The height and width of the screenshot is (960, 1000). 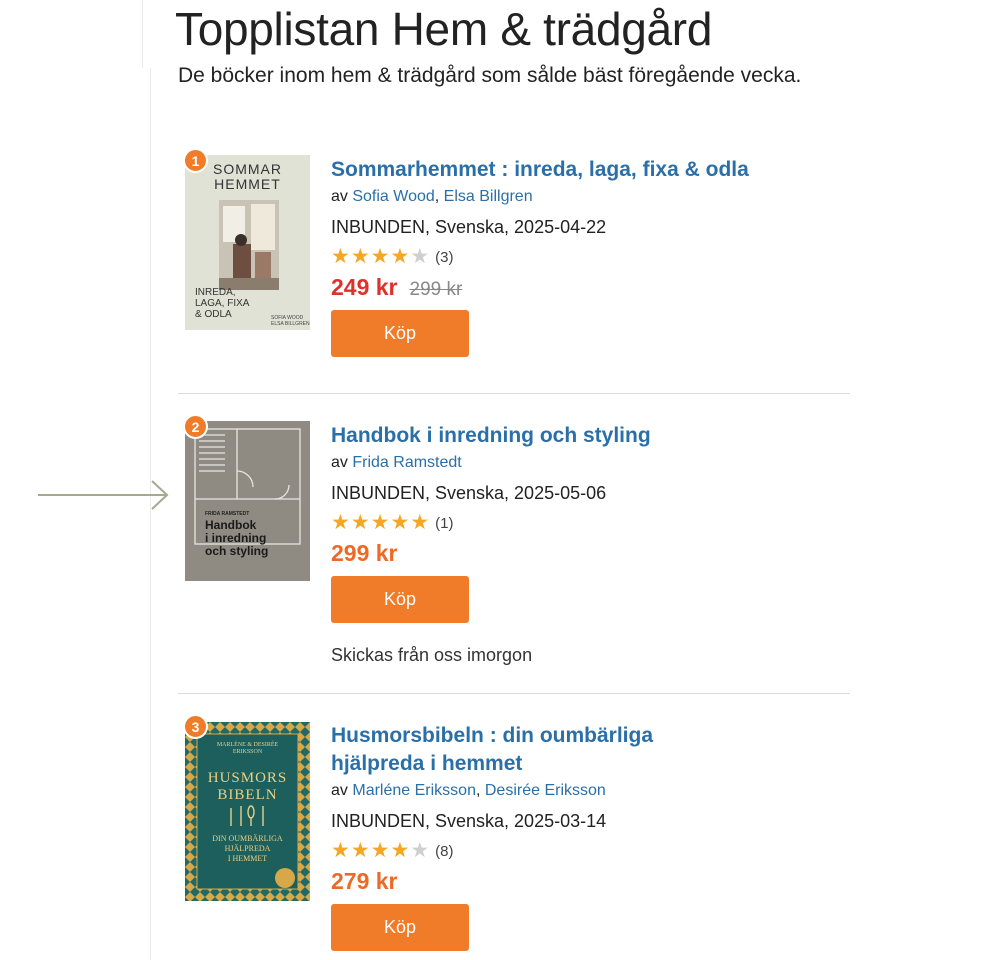 What do you see at coordinates (249, 245) in the screenshot?
I see `cover-photo` at bounding box center [249, 245].